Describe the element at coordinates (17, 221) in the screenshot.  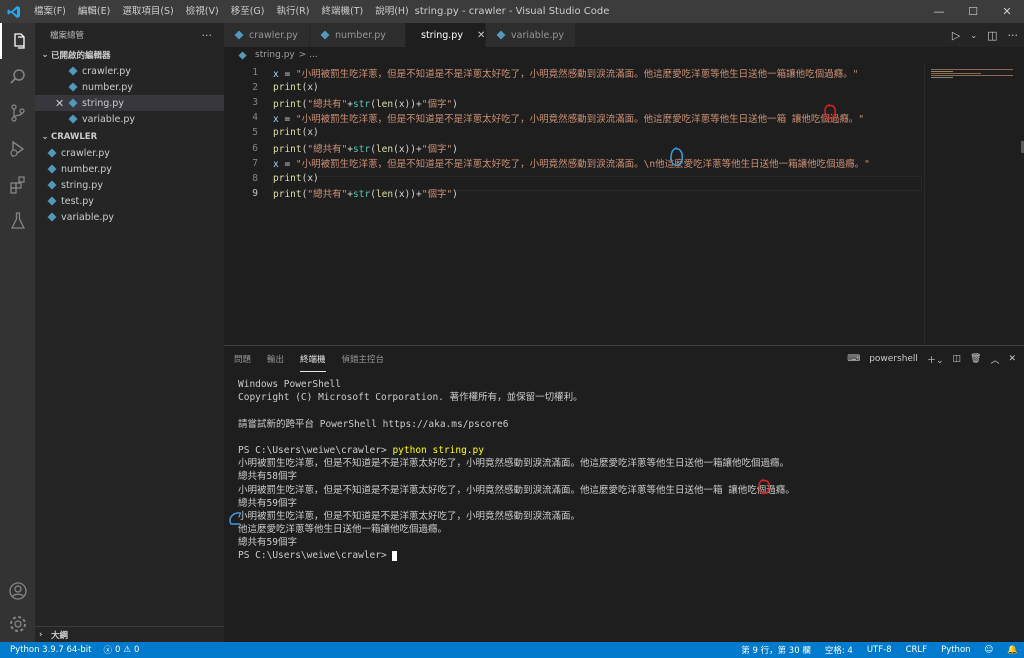
I see `testing-flask-icon` at that location.